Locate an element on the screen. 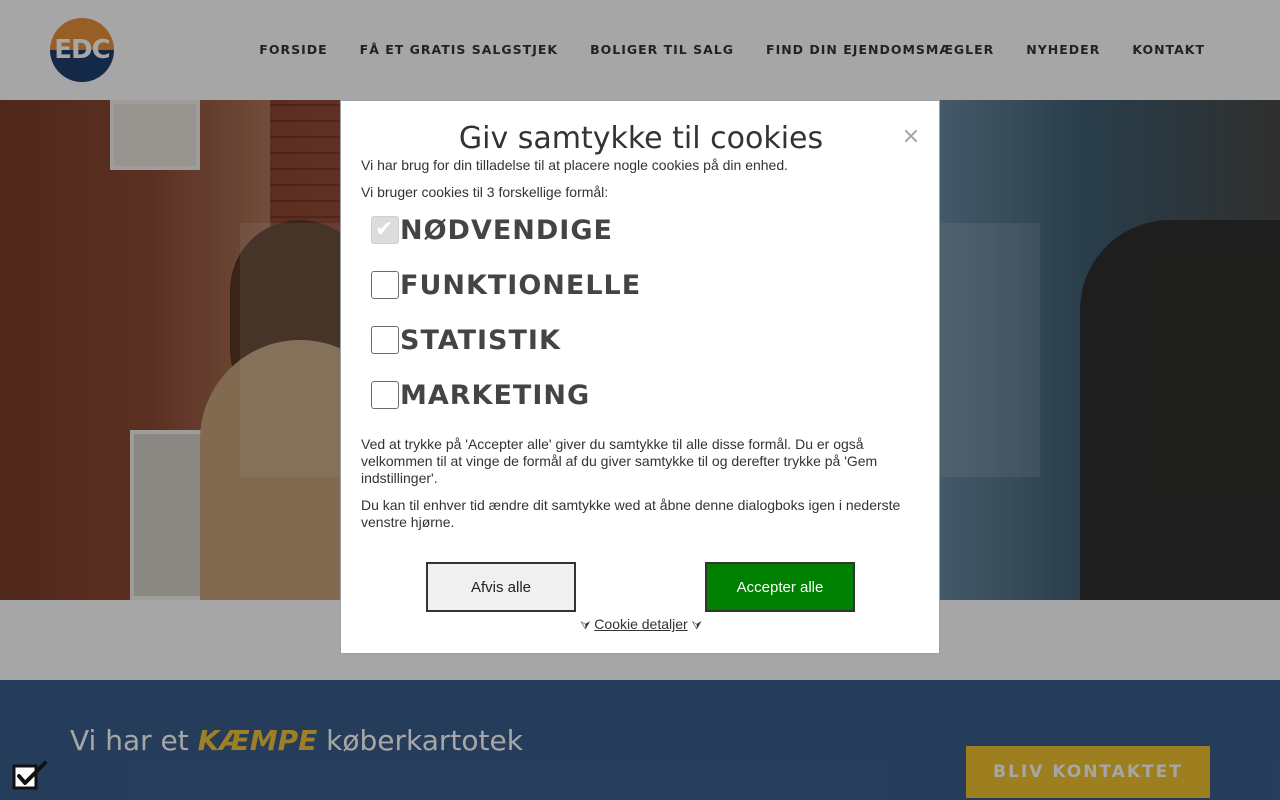 Image resolution: width=1280 pixels, height=800 pixels. cookie-details-toggle: ⮛ Cookie detaljer ⮛ is located at coordinates (641, 624).